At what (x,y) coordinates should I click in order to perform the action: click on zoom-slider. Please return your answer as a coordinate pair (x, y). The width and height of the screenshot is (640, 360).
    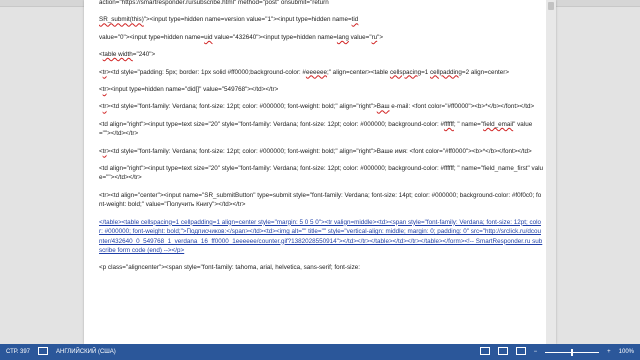
    Looking at the image, I should click on (572, 352).